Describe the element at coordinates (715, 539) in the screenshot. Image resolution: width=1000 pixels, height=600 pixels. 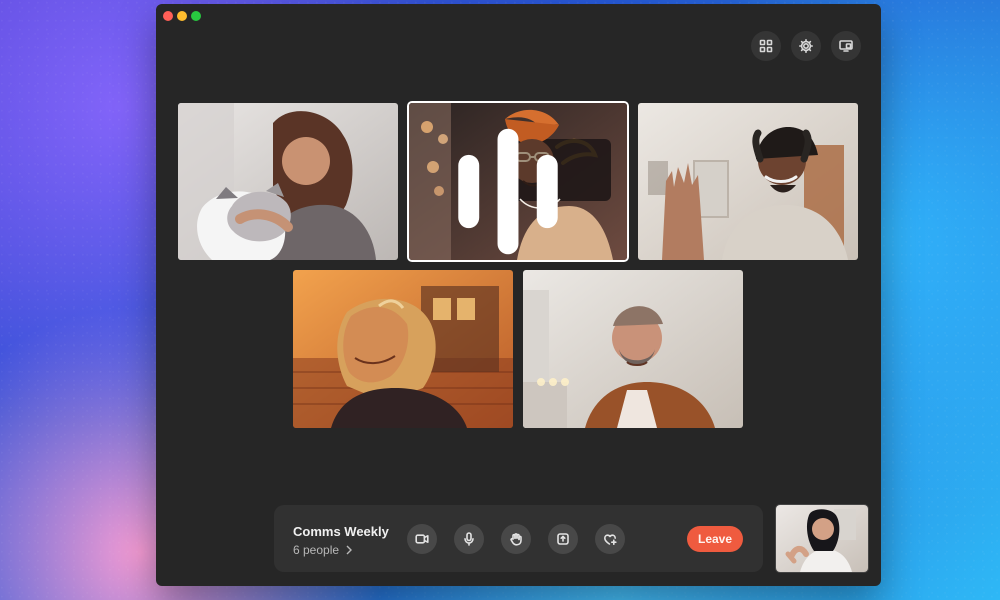
I see `leave-button: Leave` at that location.